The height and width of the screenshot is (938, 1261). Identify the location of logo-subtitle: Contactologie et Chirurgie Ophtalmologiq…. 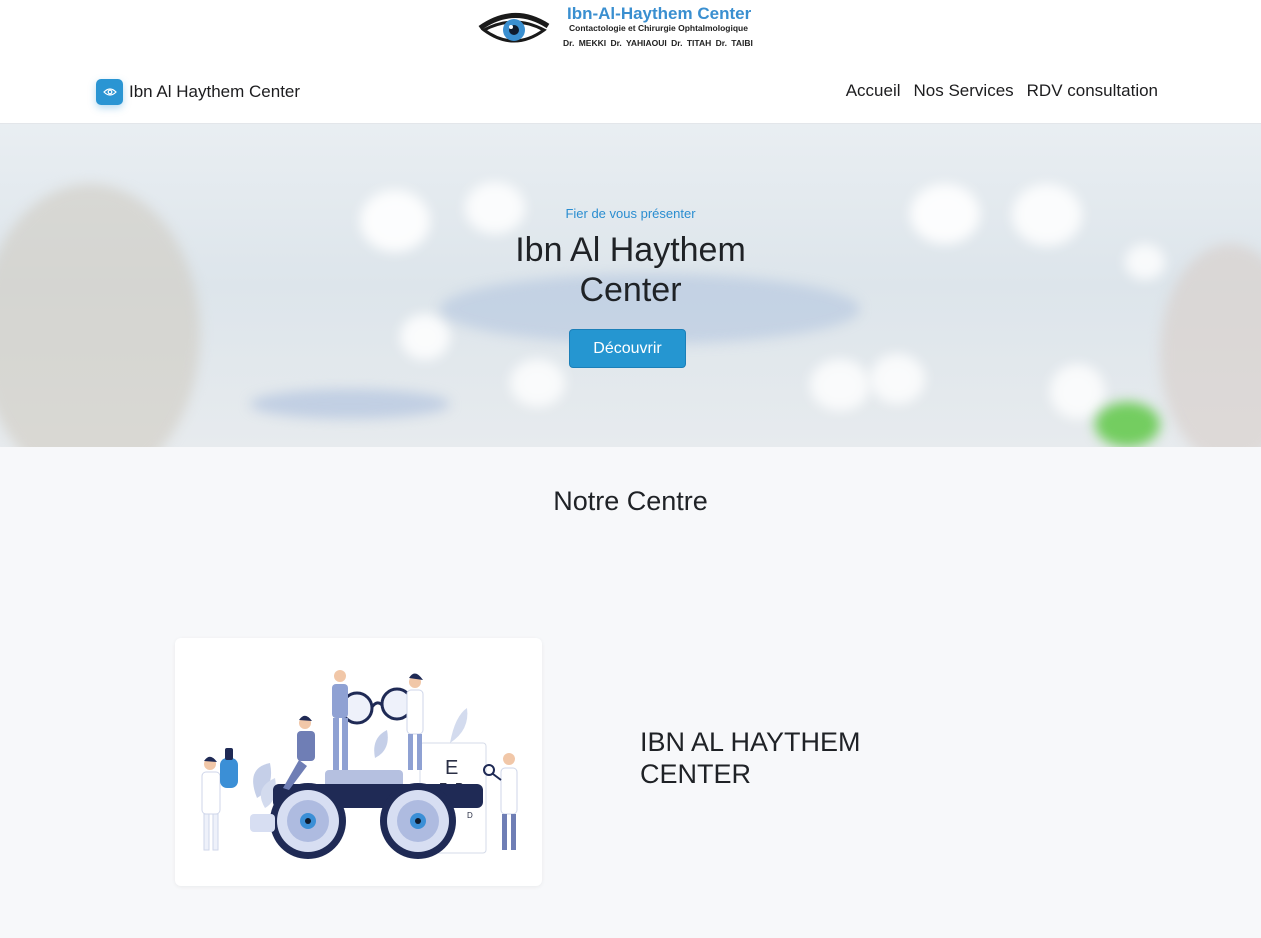
(658, 28).